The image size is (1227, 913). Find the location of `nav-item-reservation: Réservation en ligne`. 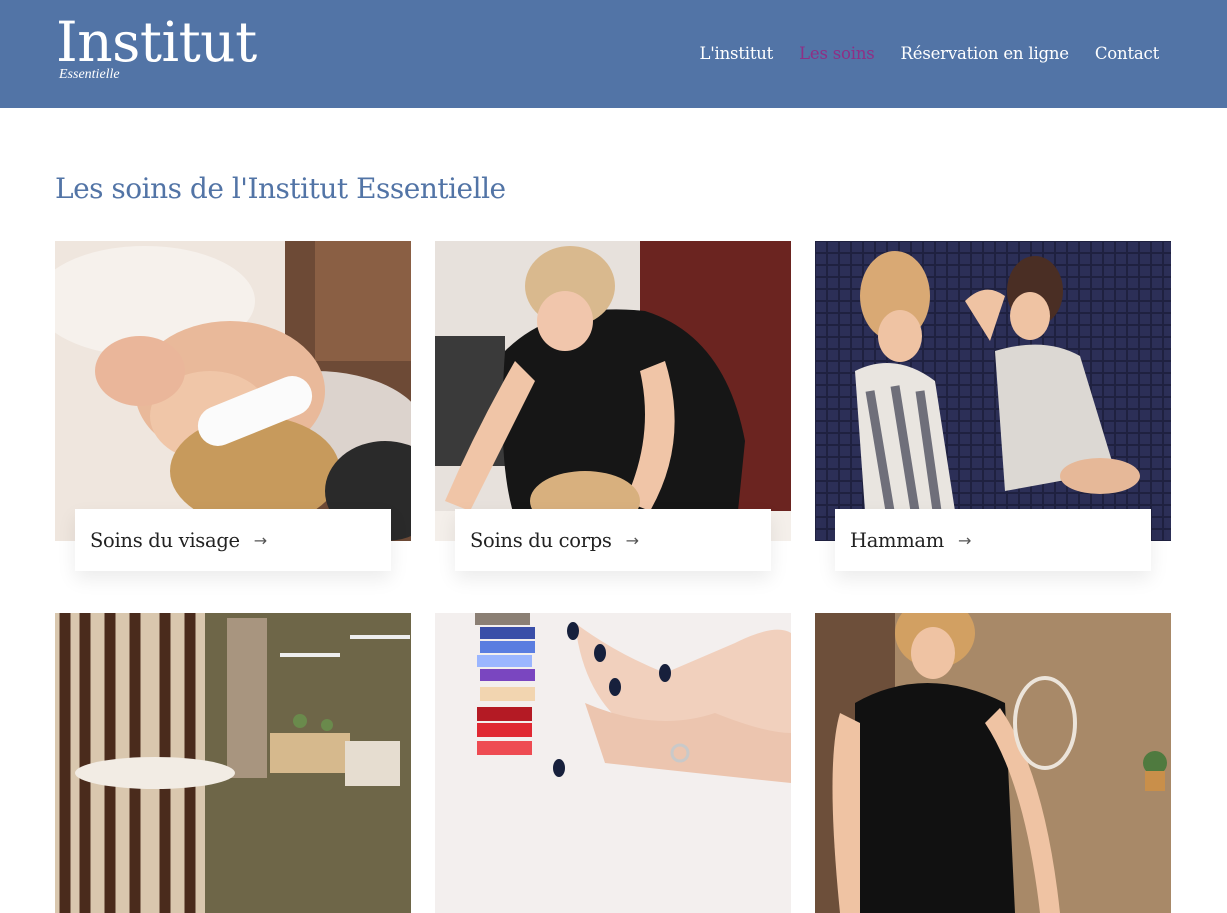

nav-item-reservation: Réservation en ligne is located at coordinates (985, 53).